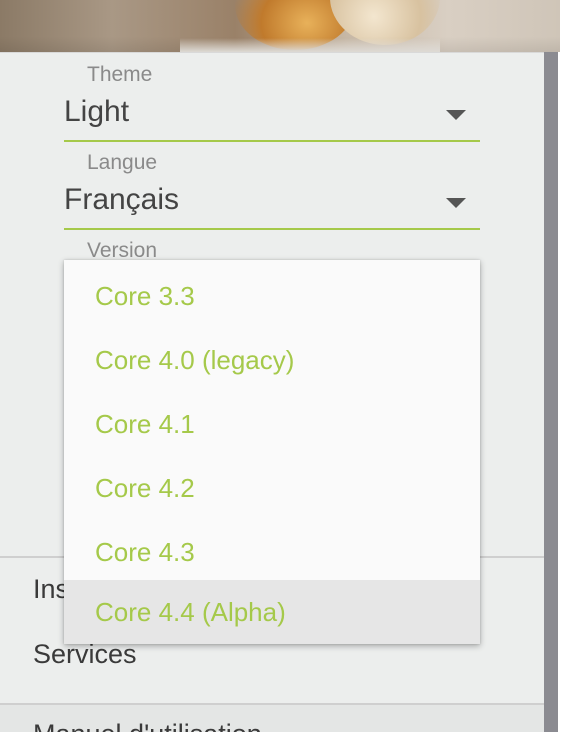  I want to click on language-underline, so click(272, 229).